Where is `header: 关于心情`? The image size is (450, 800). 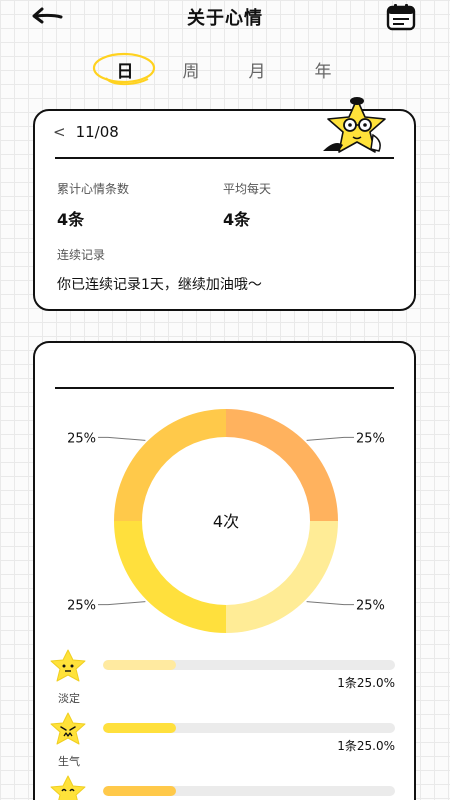 header: 关于心情 is located at coordinates (225, 17).